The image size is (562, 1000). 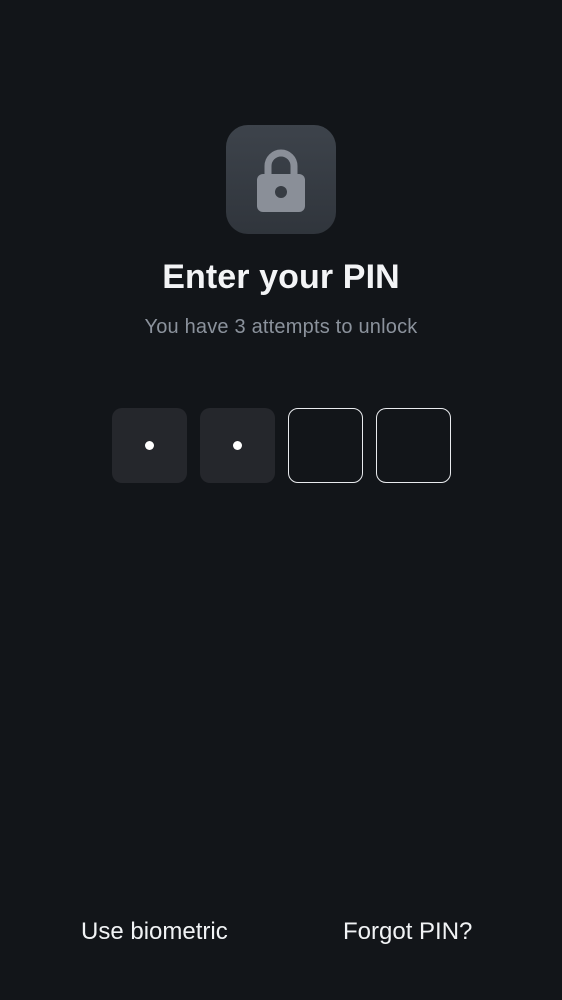 What do you see at coordinates (281, 445) in the screenshot?
I see `pin-input` at bounding box center [281, 445].